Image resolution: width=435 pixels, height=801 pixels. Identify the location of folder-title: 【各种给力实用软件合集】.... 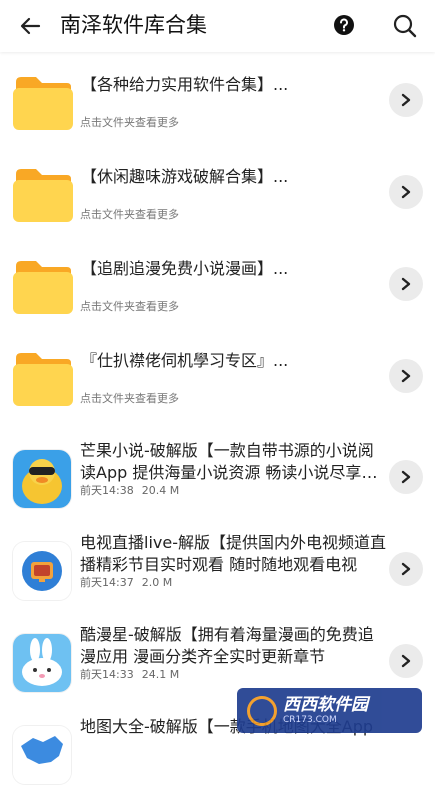
(185, 84).